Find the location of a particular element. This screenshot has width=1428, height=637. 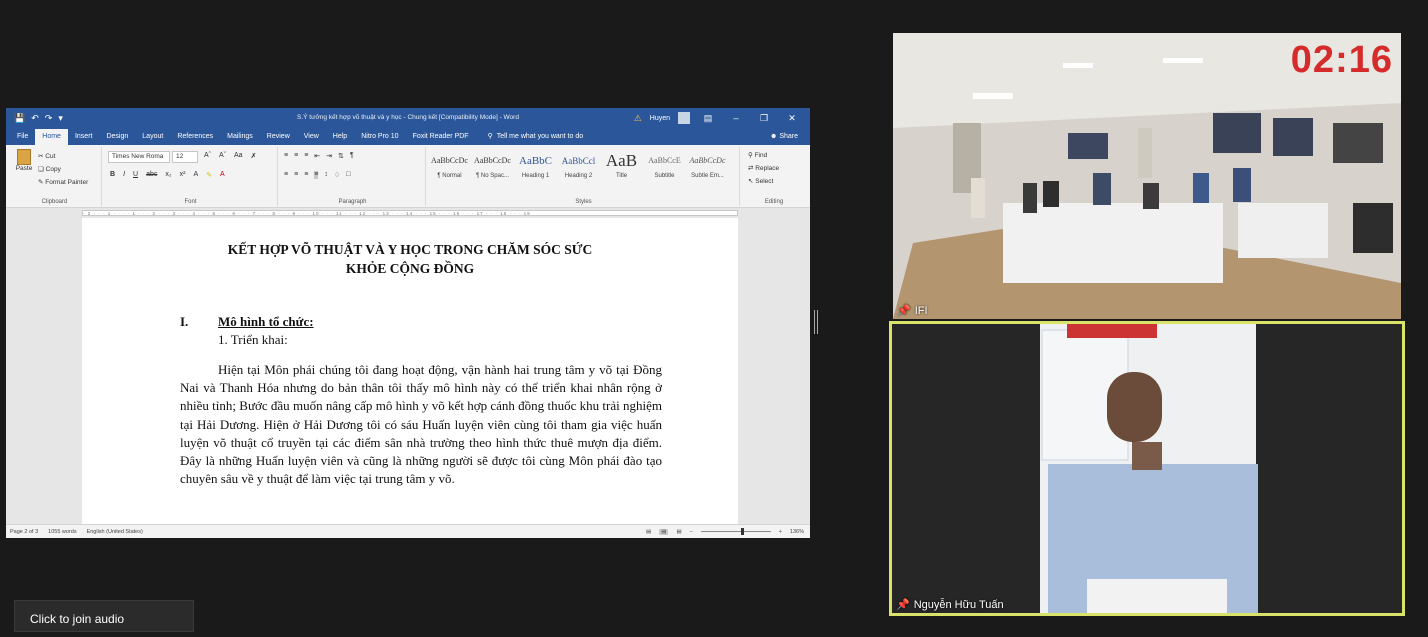

share-button: ☻ Share is located at coordinates (790, 137).